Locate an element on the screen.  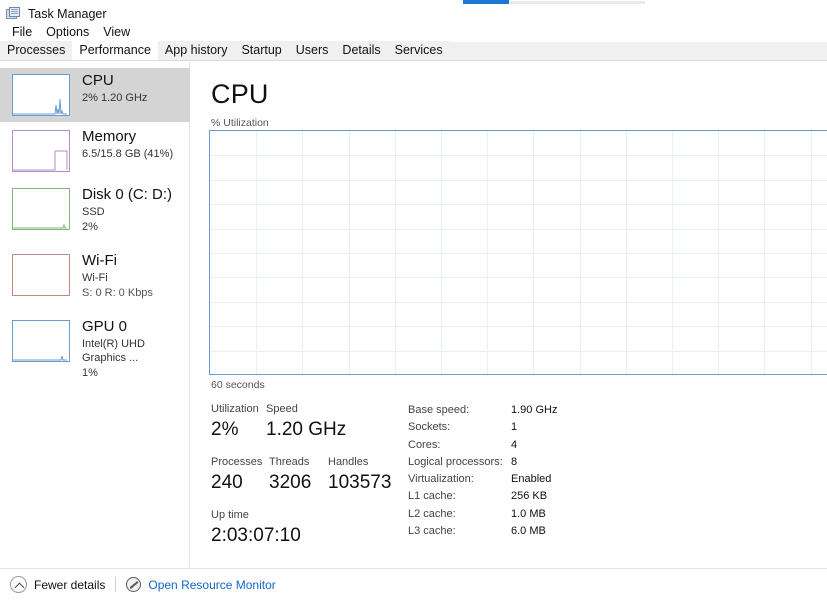
spec-logical-processors-label: Logical processors: is located at coordinates (455, 461).